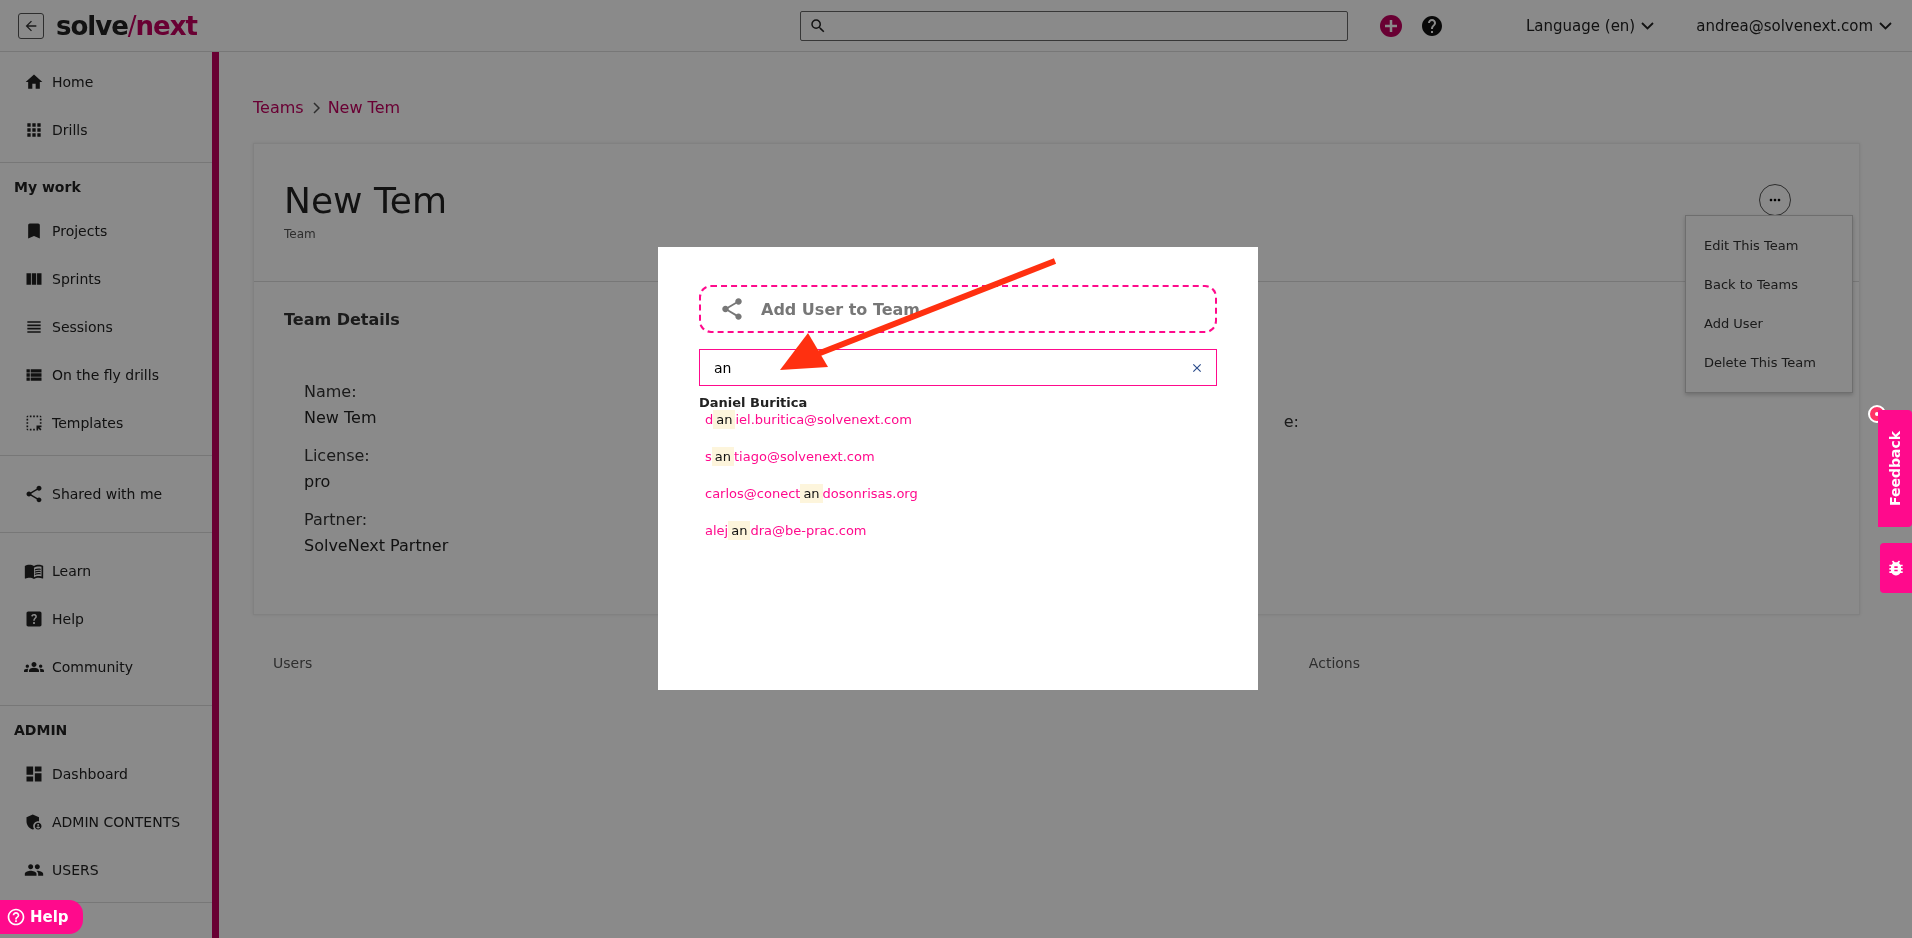  I want to click on page-subtitle: Team, so click(300, 234).